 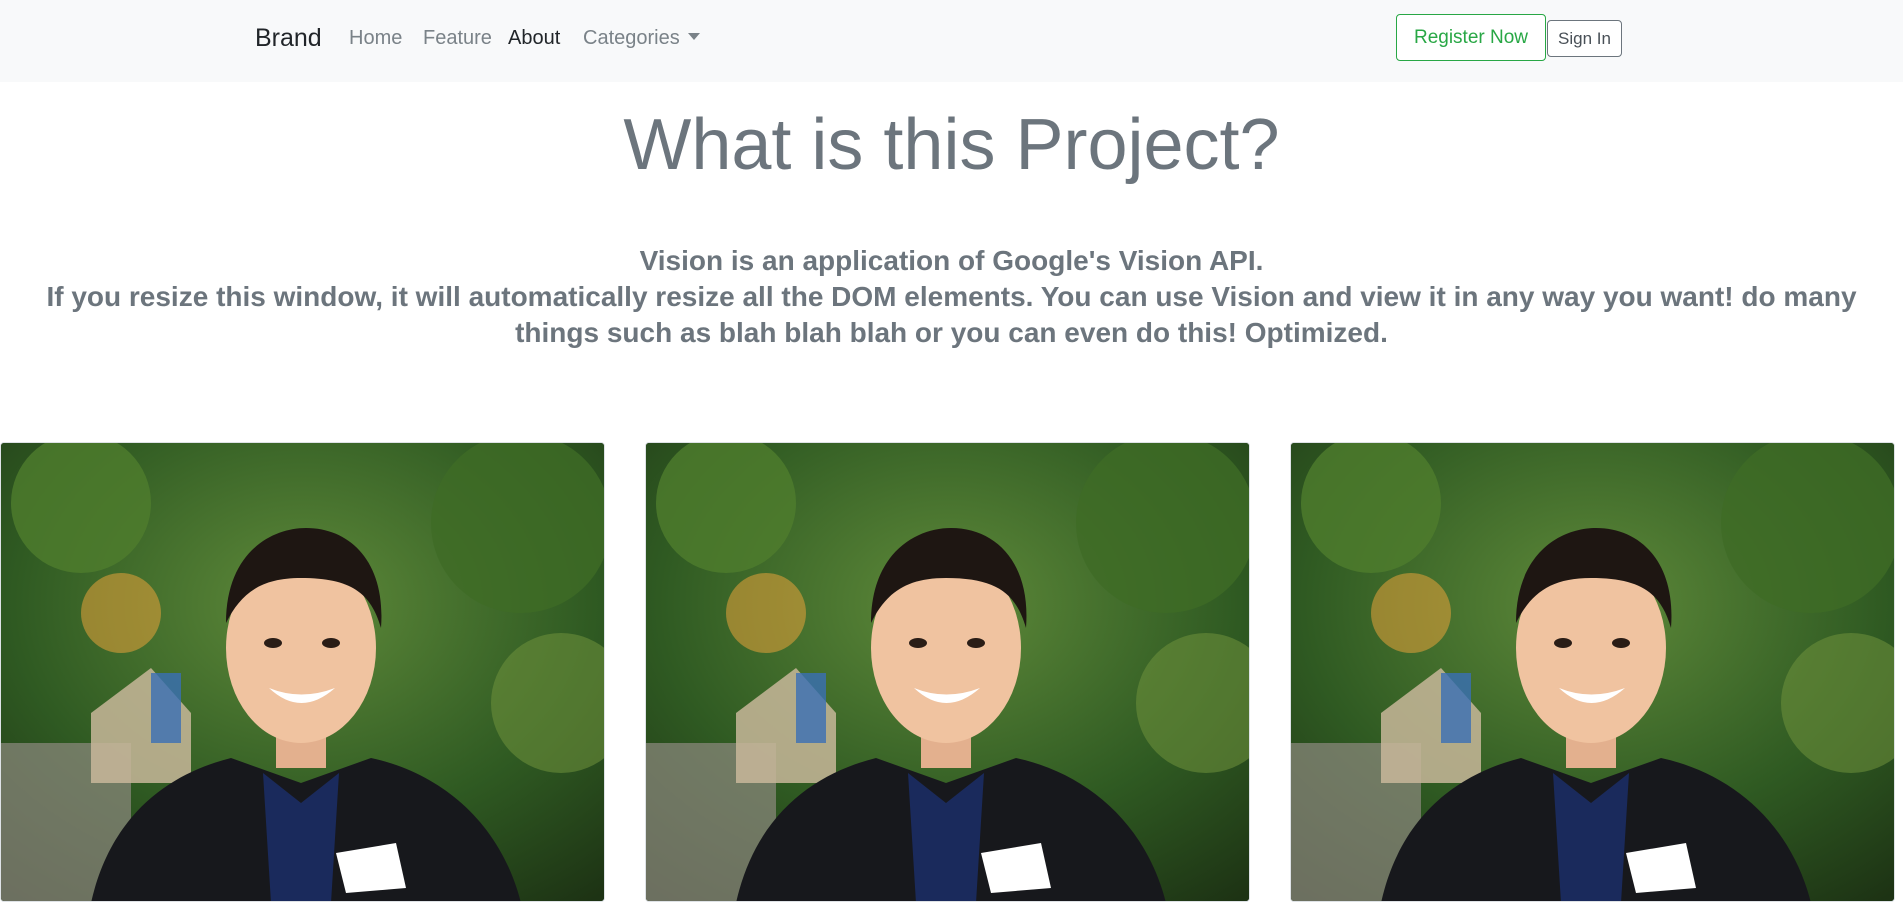 What do you see at coordinates (631, 38) in the screenshot?
I see `nav-link-categories-label: Categories` at bounding box center [631, 38].